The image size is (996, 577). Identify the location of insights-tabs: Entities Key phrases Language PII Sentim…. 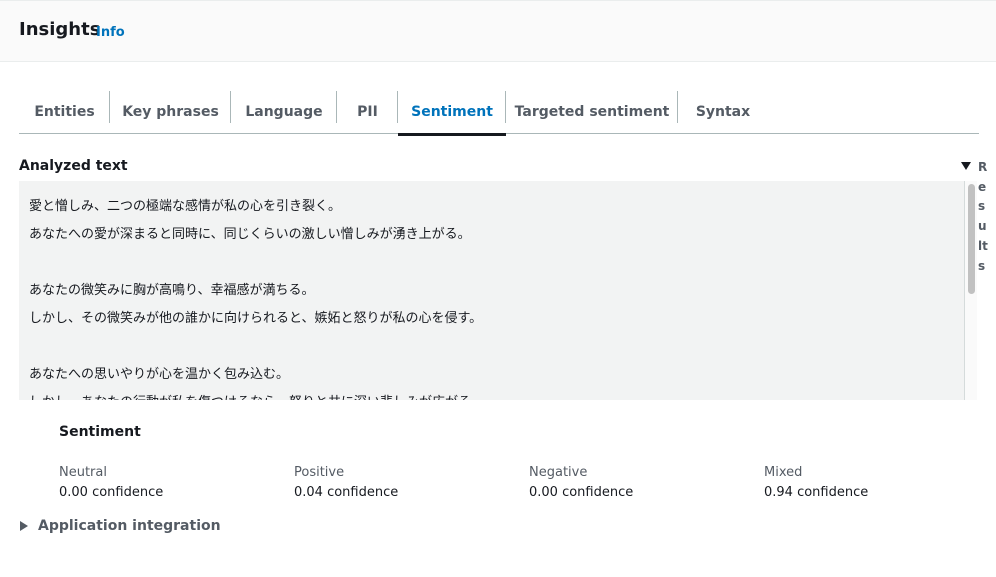
(499, 113).